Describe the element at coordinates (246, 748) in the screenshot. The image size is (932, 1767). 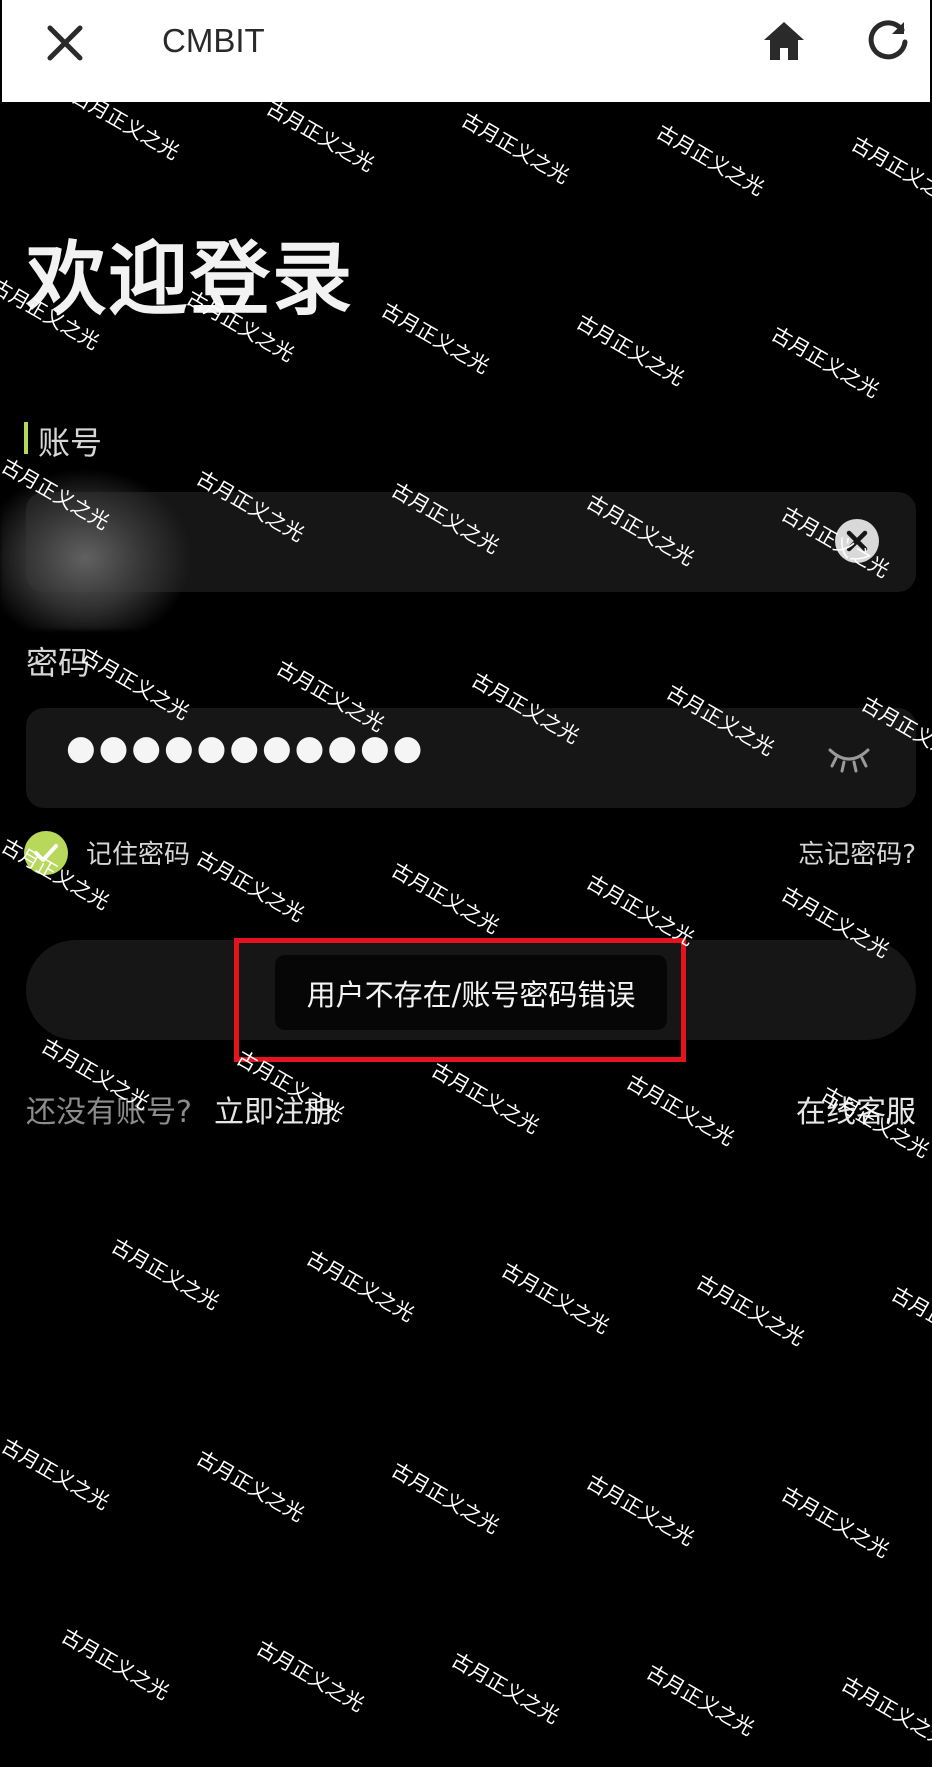
I see `password-value: ●●●●●●●●●●●` at that location.